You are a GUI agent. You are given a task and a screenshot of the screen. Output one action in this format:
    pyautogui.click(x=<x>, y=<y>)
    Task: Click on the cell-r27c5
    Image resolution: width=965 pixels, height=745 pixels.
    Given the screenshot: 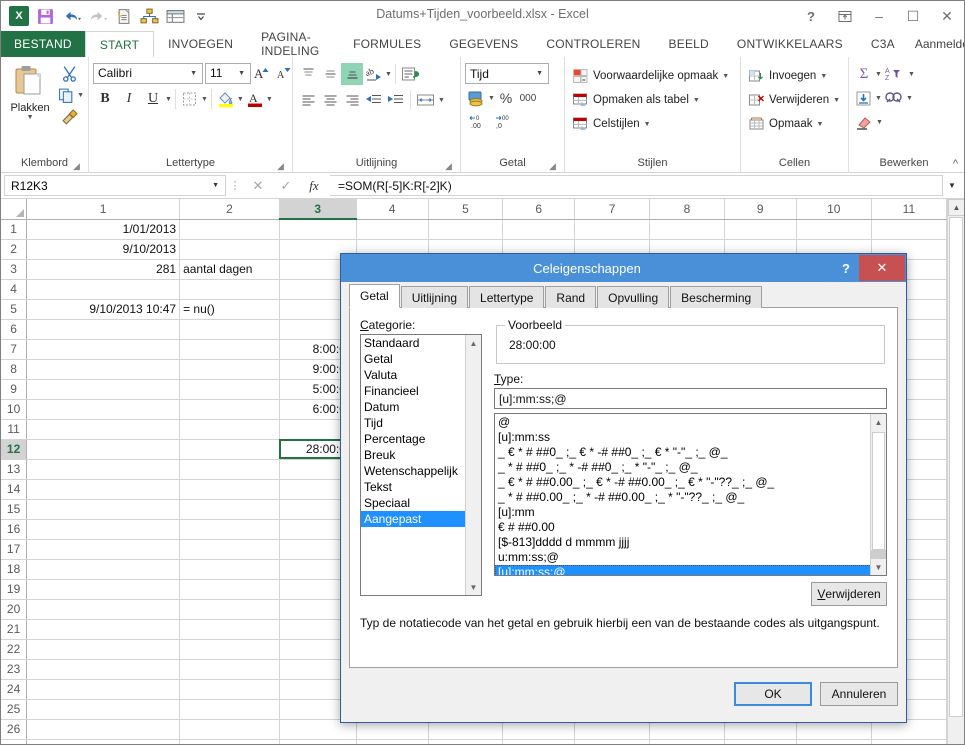 What is the action you would take?
    pyautogui.click(x=466, y=741)
    